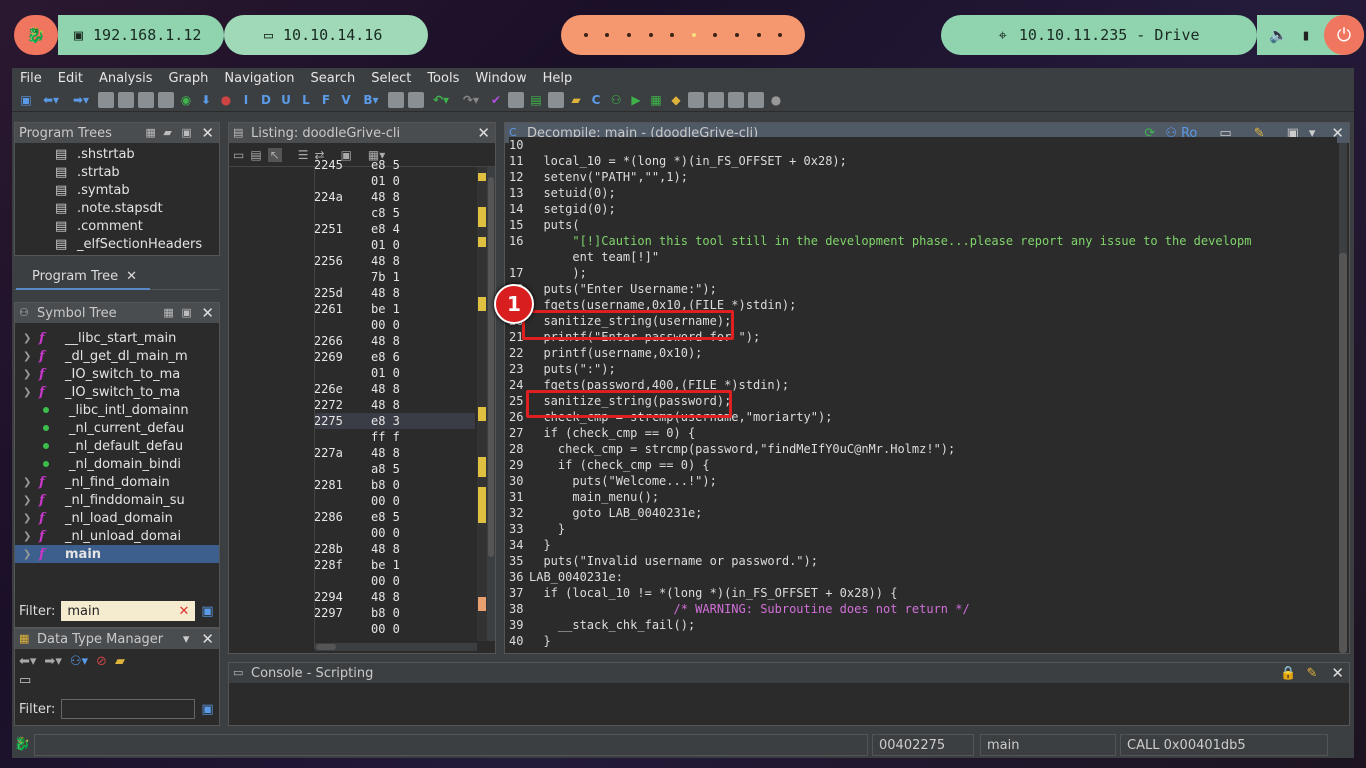  What do you see at coordinates (923, 577) in the screenshot?
I see `code-line: 36 LAB_0040231e:` at bounding box center [923, 577].